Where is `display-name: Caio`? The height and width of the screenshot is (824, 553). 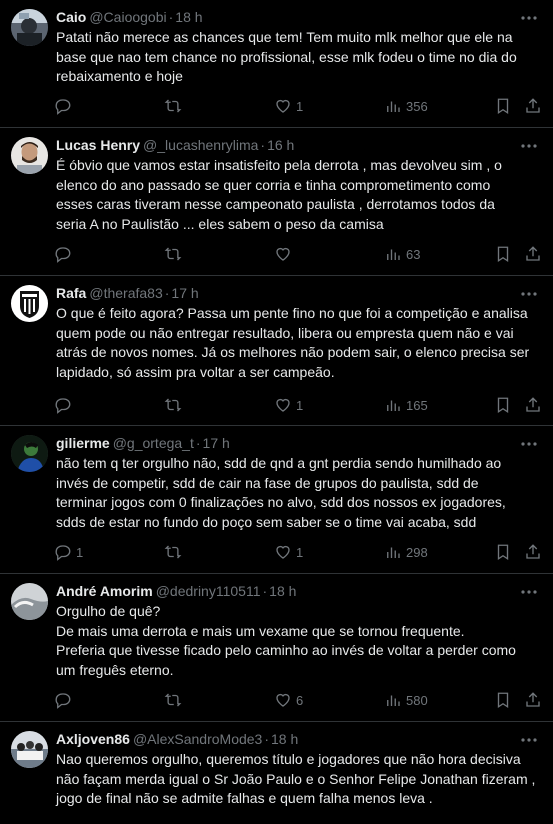
display-name: Caio is located at coordinates (71, 17).